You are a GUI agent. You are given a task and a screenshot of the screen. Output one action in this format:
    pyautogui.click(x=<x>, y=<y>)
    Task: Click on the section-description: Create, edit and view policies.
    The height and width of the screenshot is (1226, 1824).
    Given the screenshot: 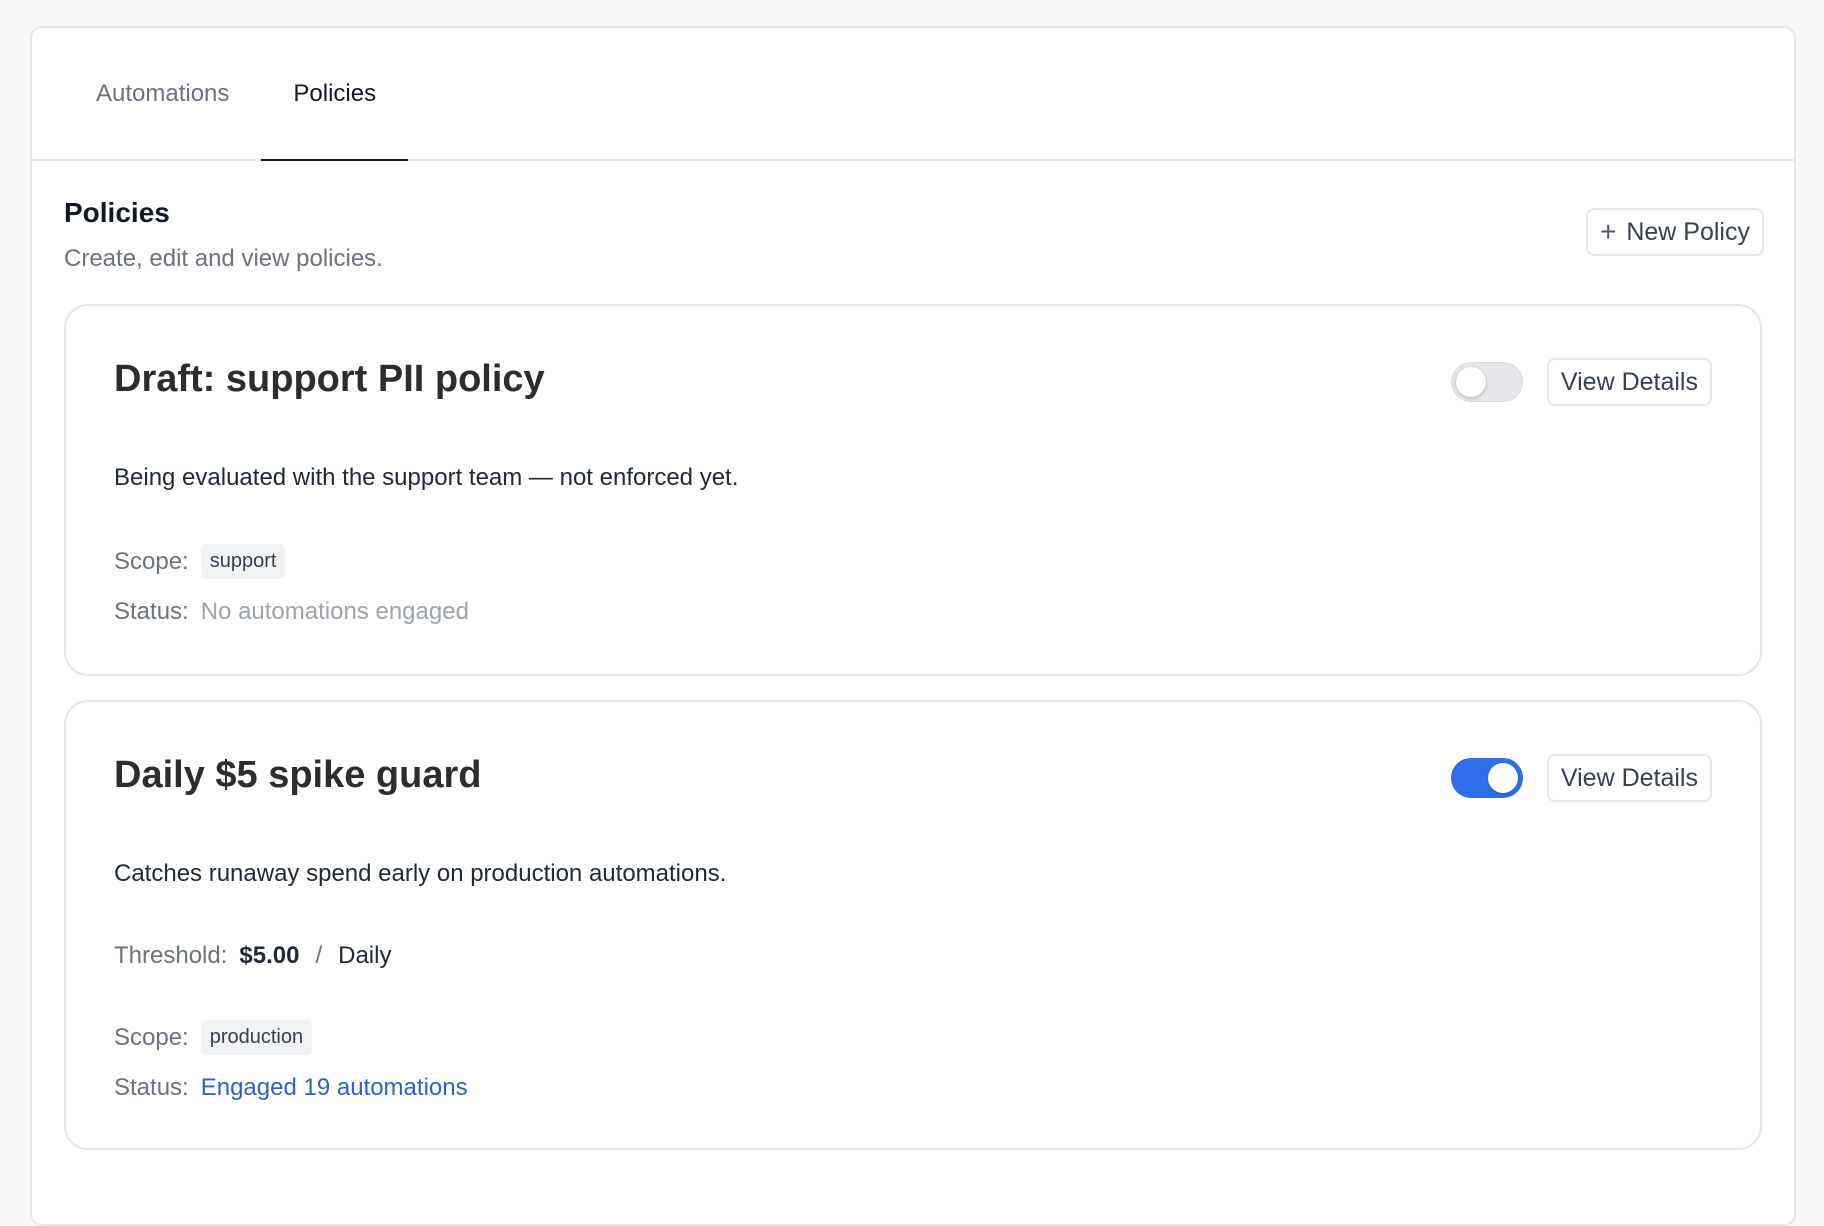 What is the action you would take?
    pyautogui.click(x=223, y=258)
    